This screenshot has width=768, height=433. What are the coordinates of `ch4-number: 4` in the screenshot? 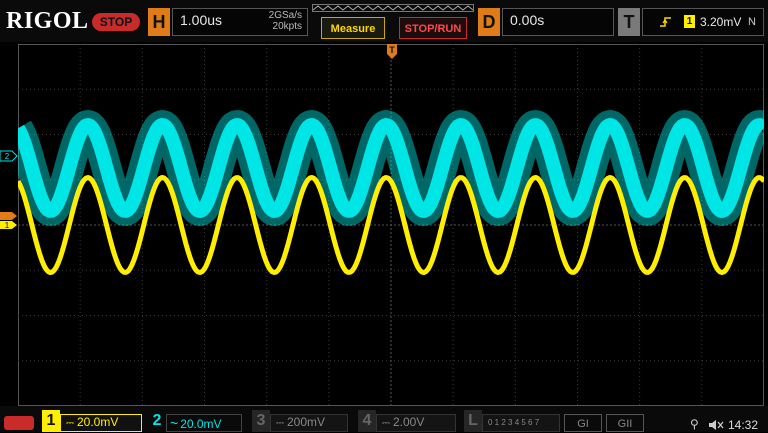 It's located at (367, 421).